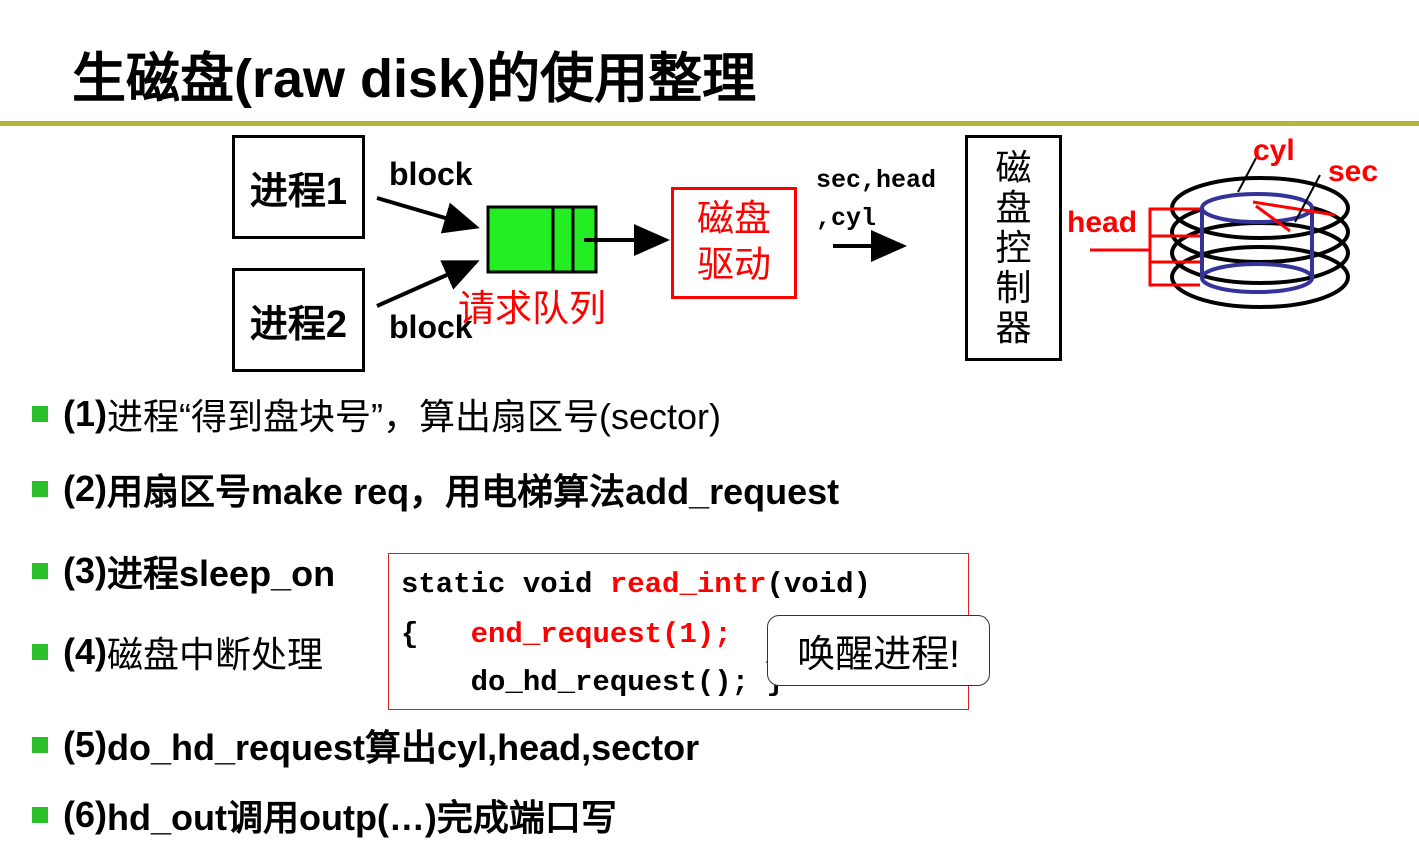 This screenshot has width=1419, height=850. What do you see at coordinates (1102, 222) in the screenshot?
I see `head-label: head` at bounding box center [1102, 222].